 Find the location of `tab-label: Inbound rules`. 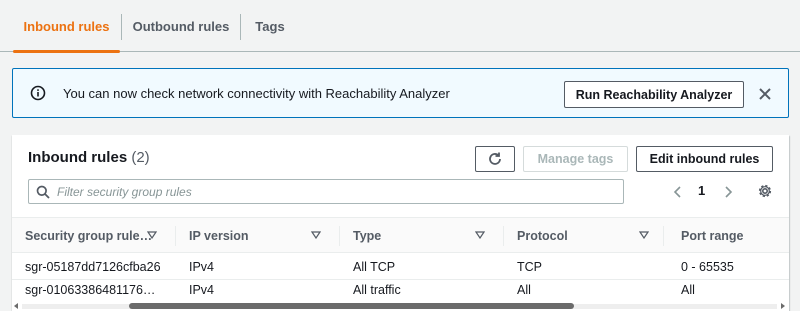

tab-label: Inbound rules is located at coordinates (66, 26).